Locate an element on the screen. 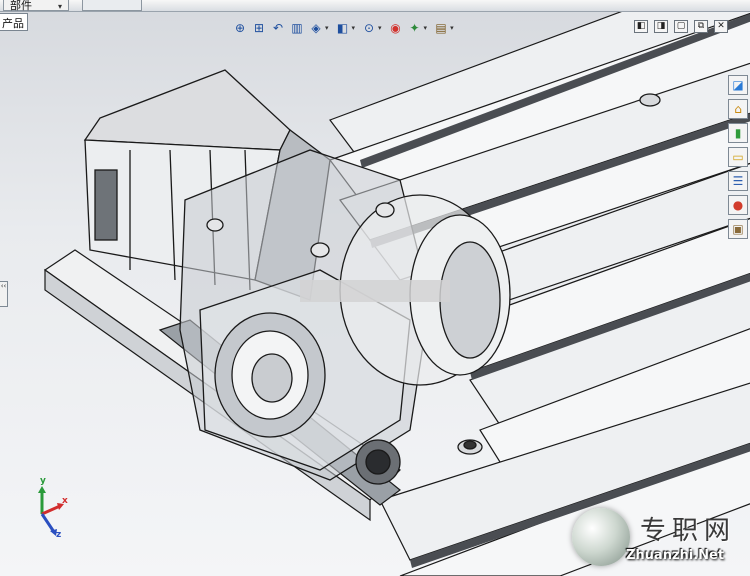 This screenshot has width=750, height=576. solidworks-resources-glyph: ◪ is located at coordinates (738, 85).